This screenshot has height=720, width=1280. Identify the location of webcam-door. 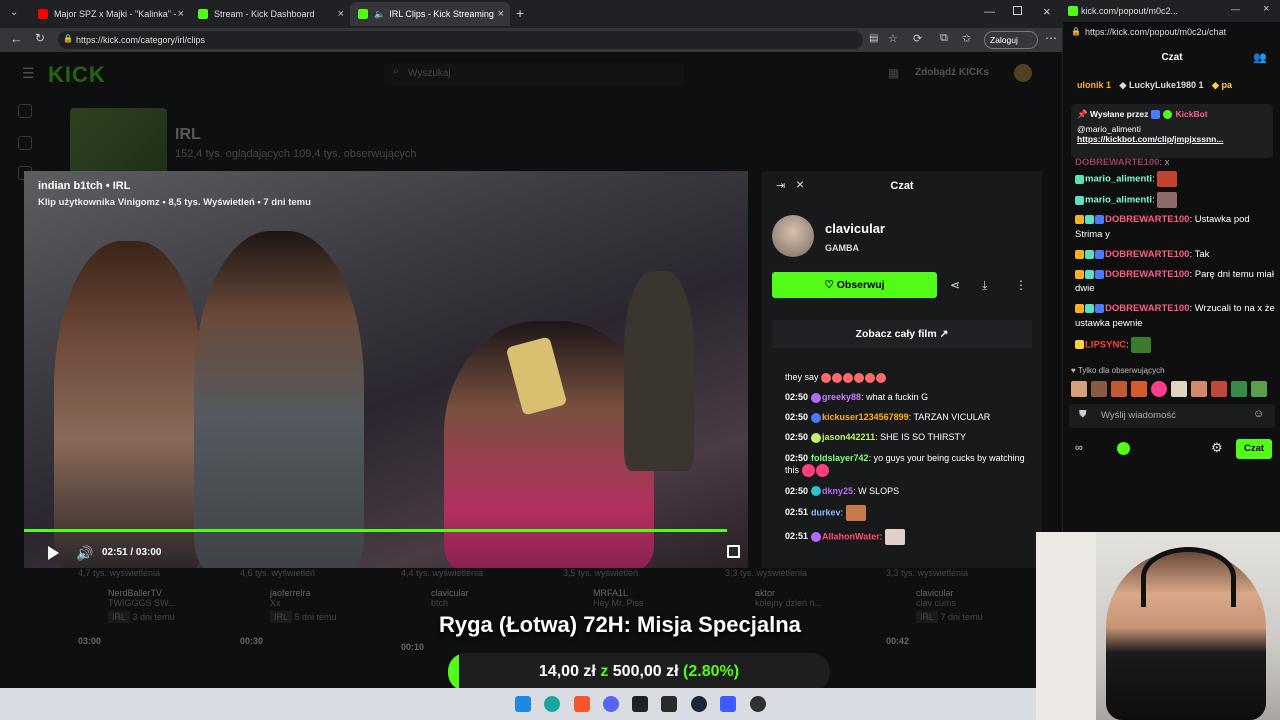
(1066, 626).